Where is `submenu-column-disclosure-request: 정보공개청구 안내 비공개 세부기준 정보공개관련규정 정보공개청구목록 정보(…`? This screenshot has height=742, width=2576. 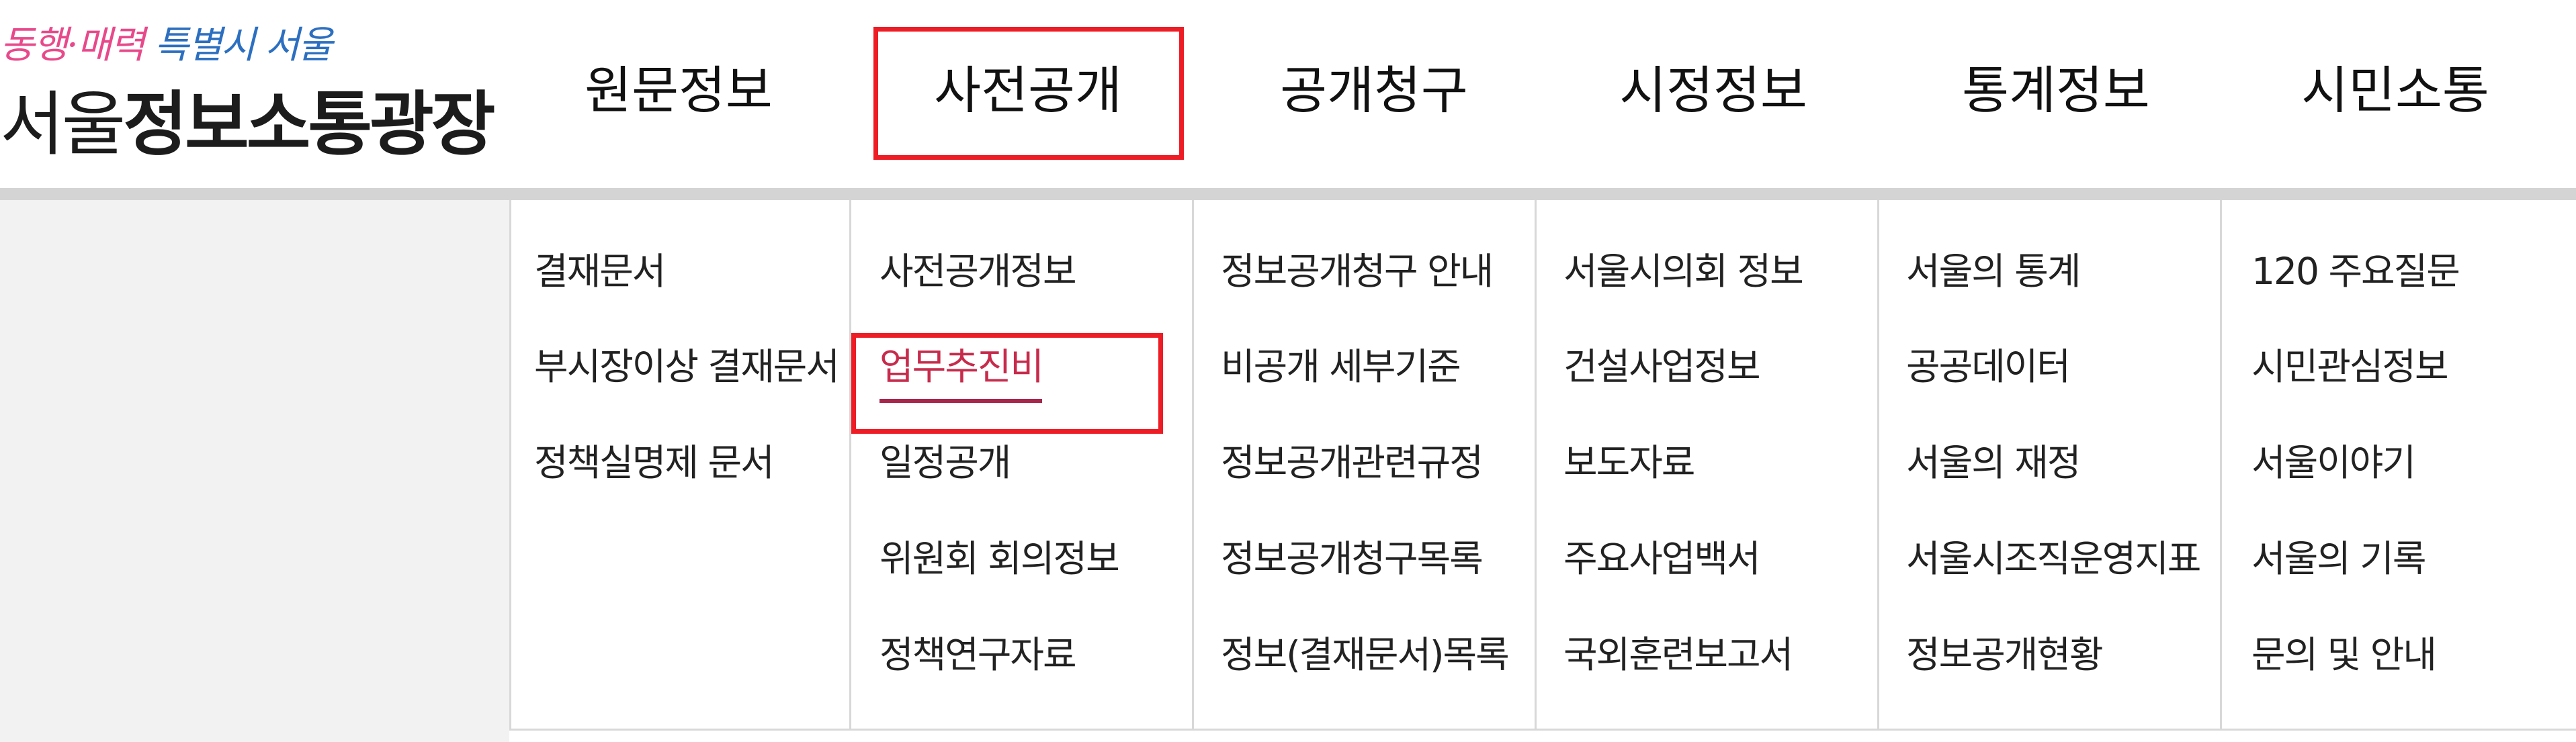
submenu-column-disclosure-request: 정보공개청구 안내 비공개 세부기준 정보공개관련규정 정보공개청구목록 정보(… is located at coordinates (1363, 465).